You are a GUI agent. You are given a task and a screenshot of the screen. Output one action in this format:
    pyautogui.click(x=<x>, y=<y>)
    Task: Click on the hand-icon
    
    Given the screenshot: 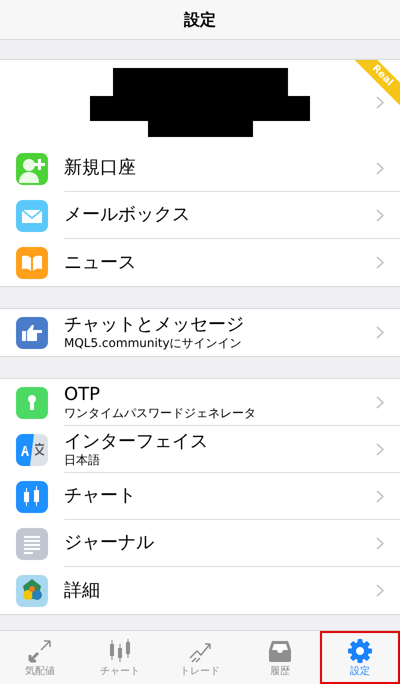 What is the action you would take?
    pyautogui.click(x=32, y=332)
    